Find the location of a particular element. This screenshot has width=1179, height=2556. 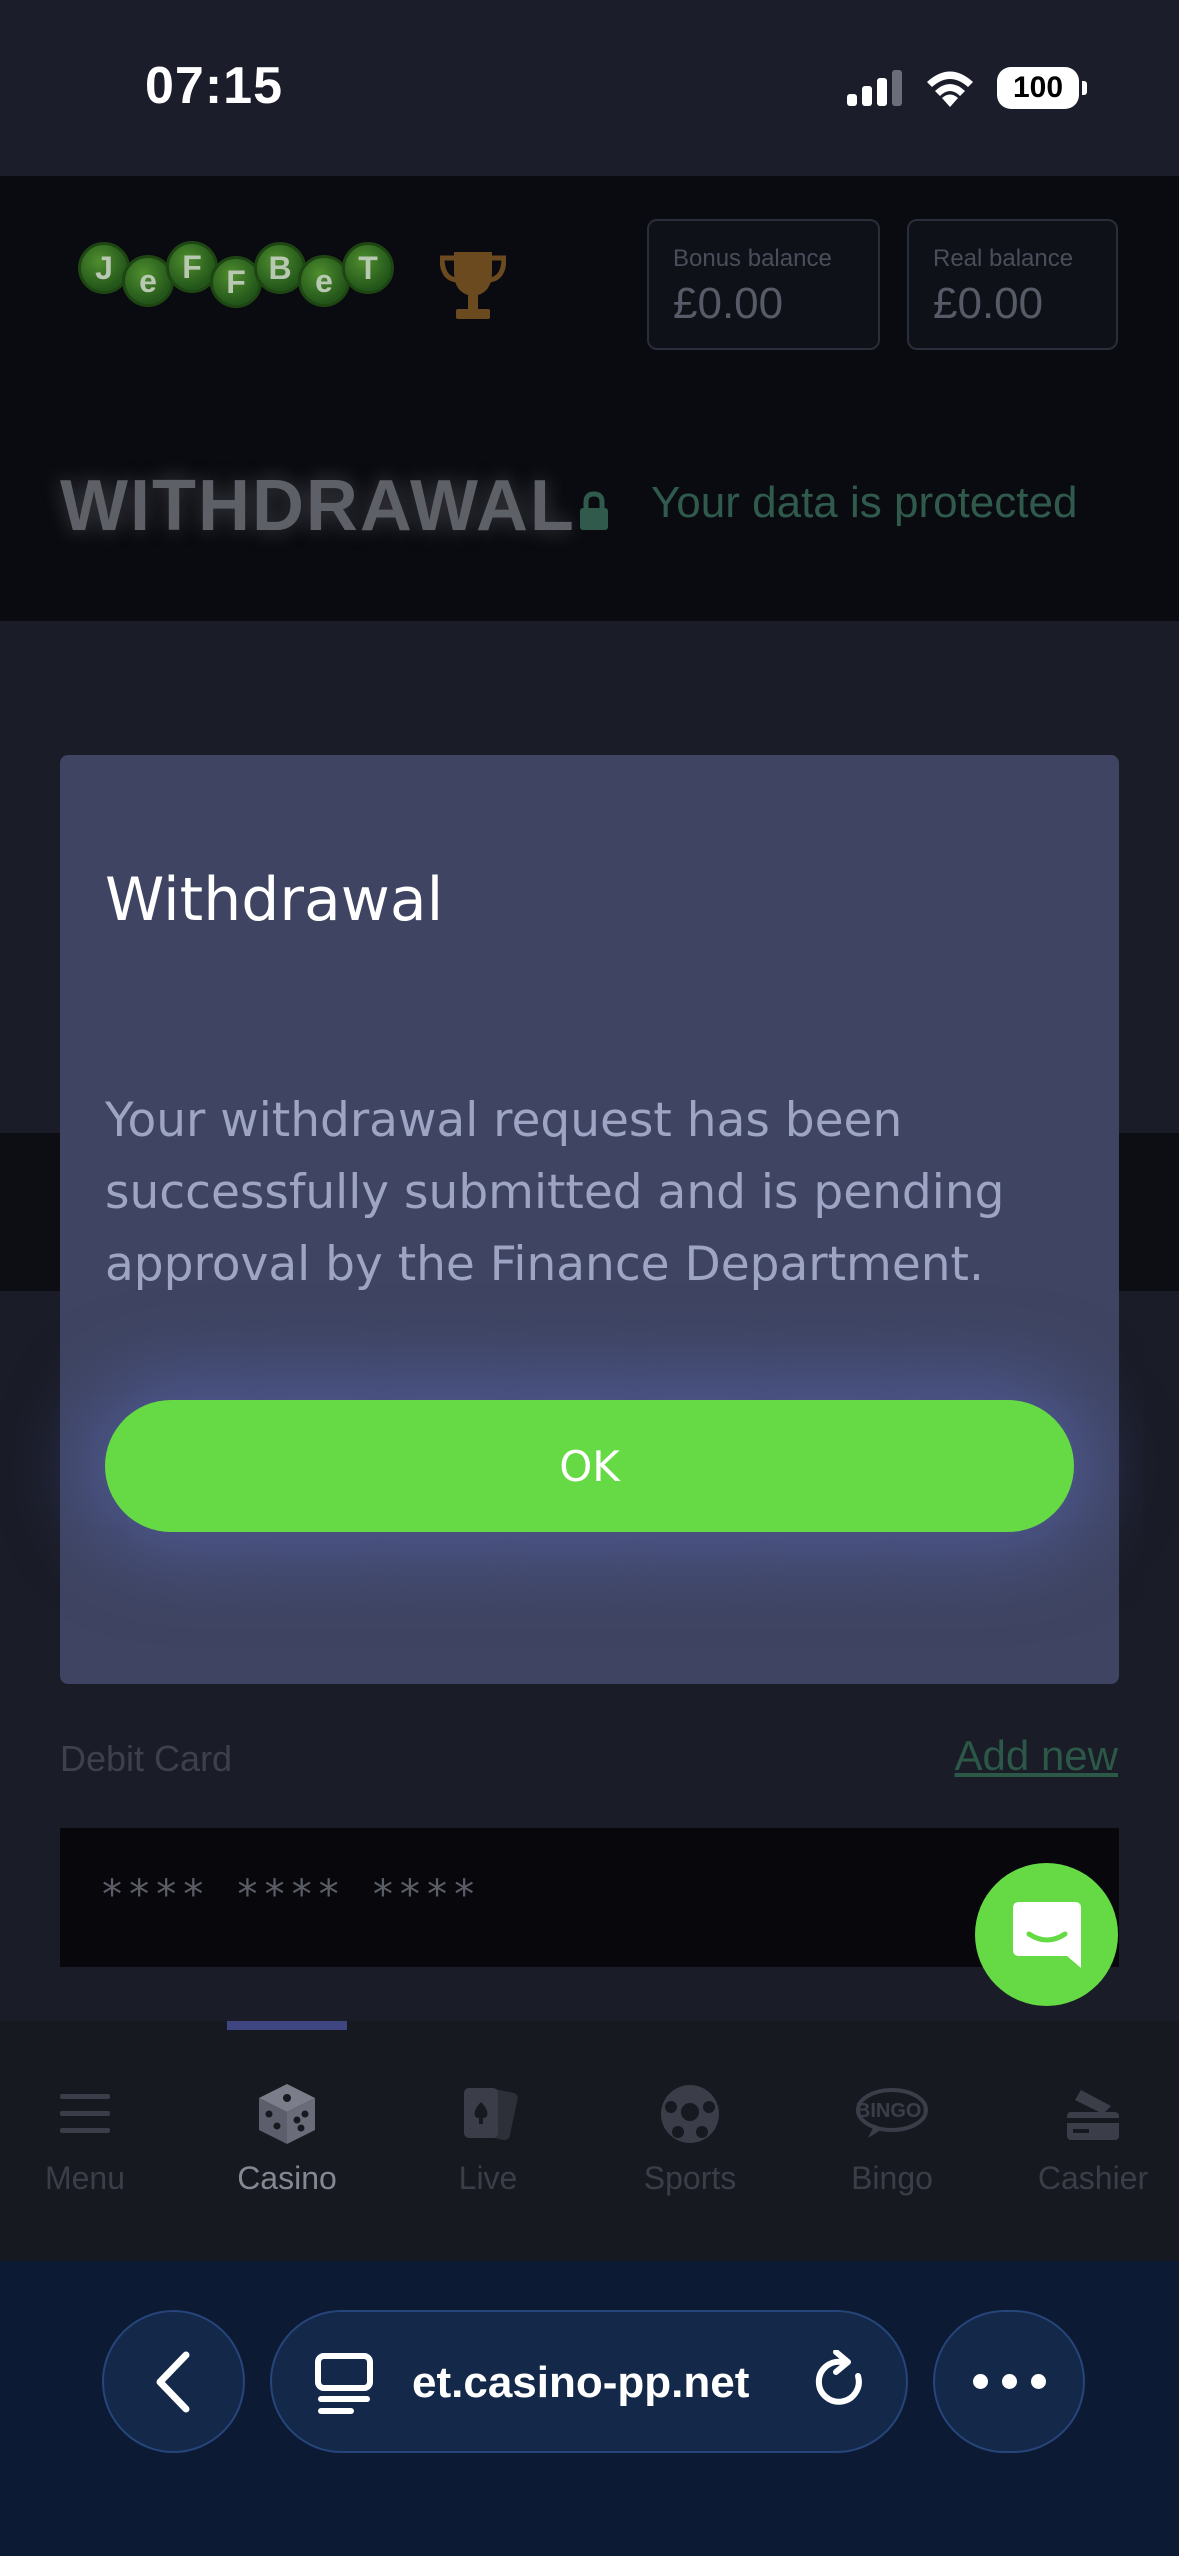

live-chat-button is located at coordinates (1046, 1934).